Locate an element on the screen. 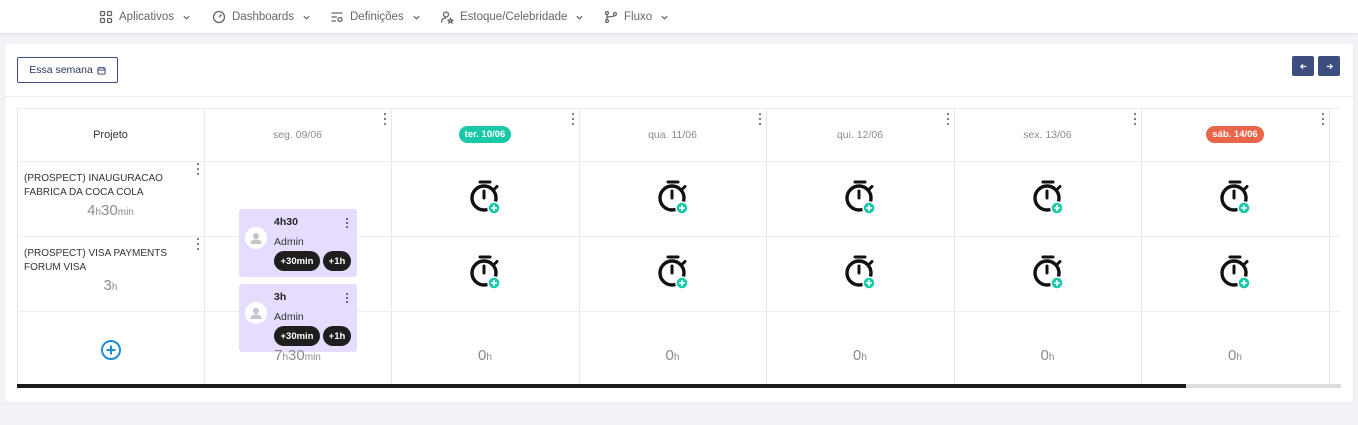 Image resolution: width=1358 pixels, height=425 pixels. nav-aplicativos: Aplicativos is located at coordinates (145, 17).